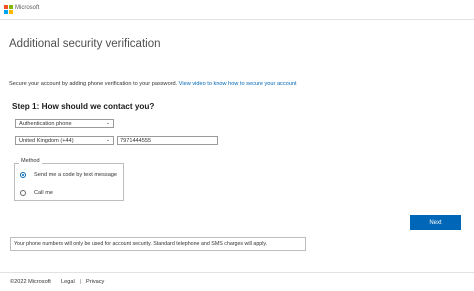 The image size is (474, 291). What do you see at coordinates (83, 106) in the screenshot?
I see `step-heading: Step 1: How should we contact you?` at bounding box center [83, 106].